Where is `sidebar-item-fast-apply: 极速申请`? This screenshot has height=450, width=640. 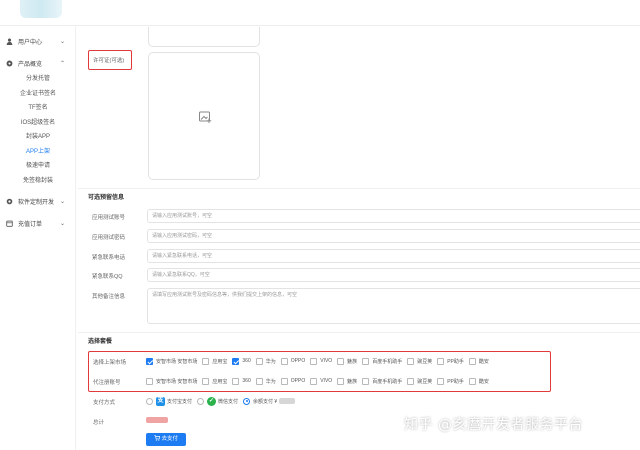
sidebar-item-fast-apply: 极速申请 is located at coordinates (38, 166).